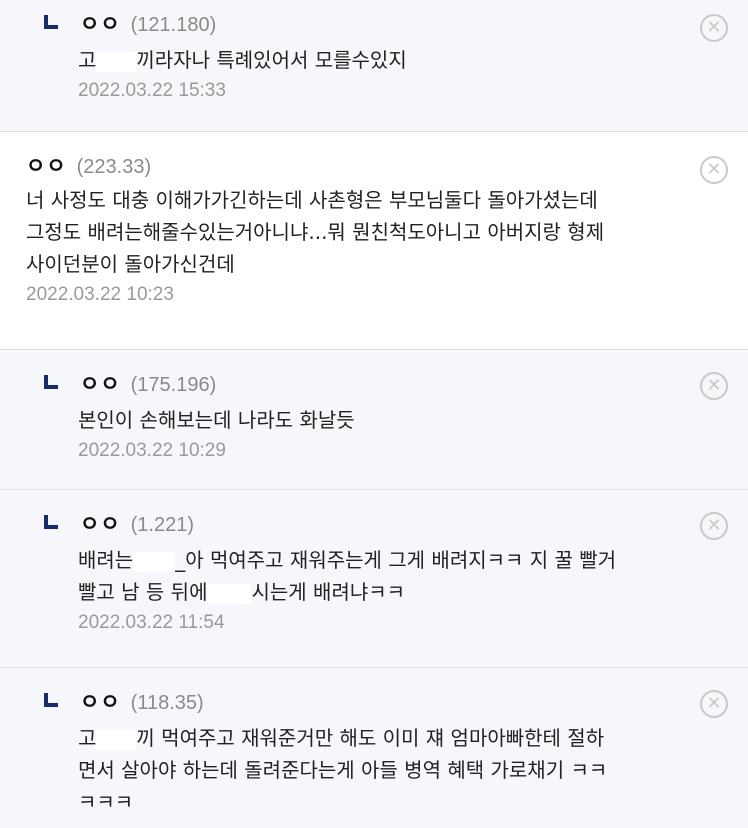 This screenshot has height=828, width=748. What do you see at coordinates (167, 703) in the screenshot?
I see `comment-ip: (118.35)` at bounding box center [167, 703].